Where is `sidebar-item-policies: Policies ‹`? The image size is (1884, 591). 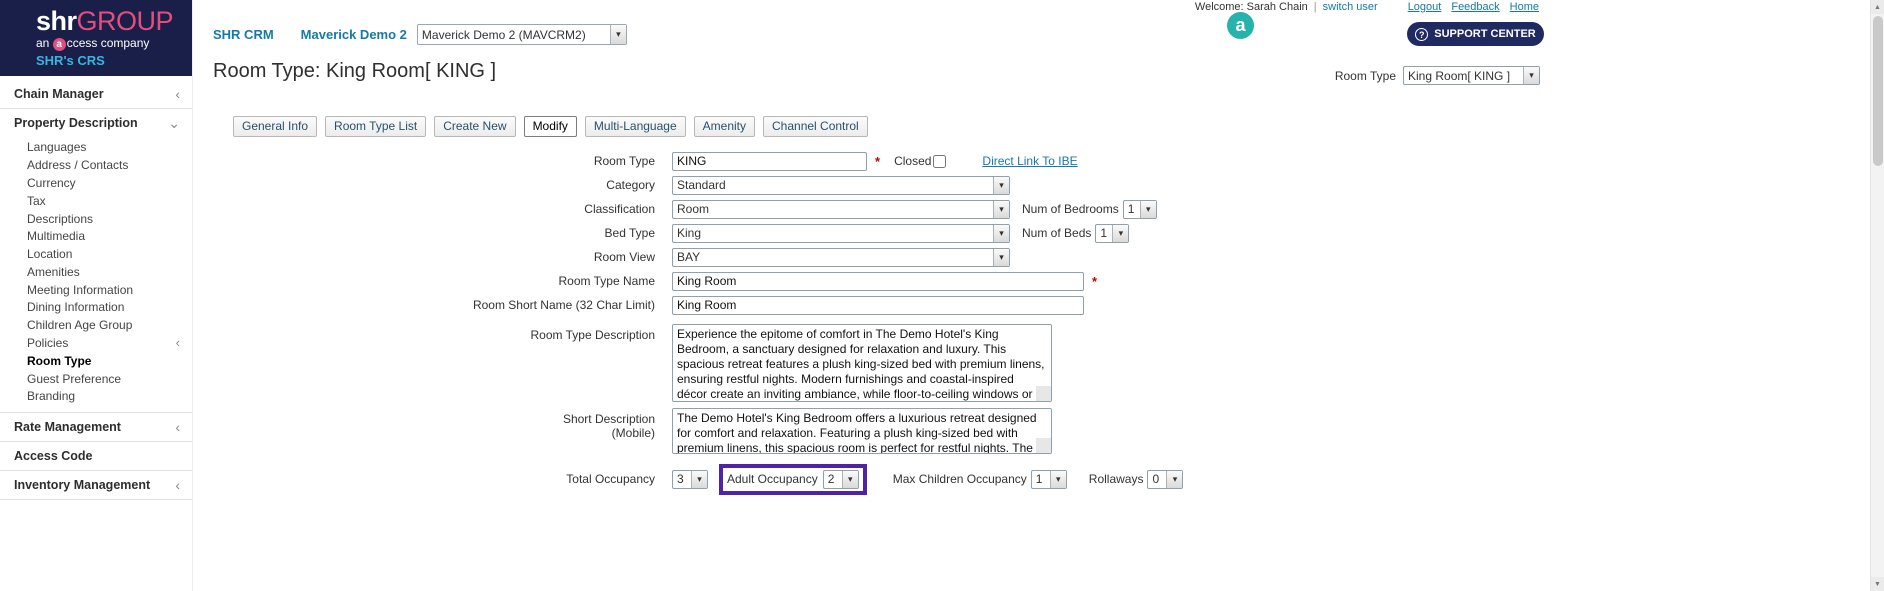 sidebar-item-policies: Policies ‹ is located at coordinates (96, 344).